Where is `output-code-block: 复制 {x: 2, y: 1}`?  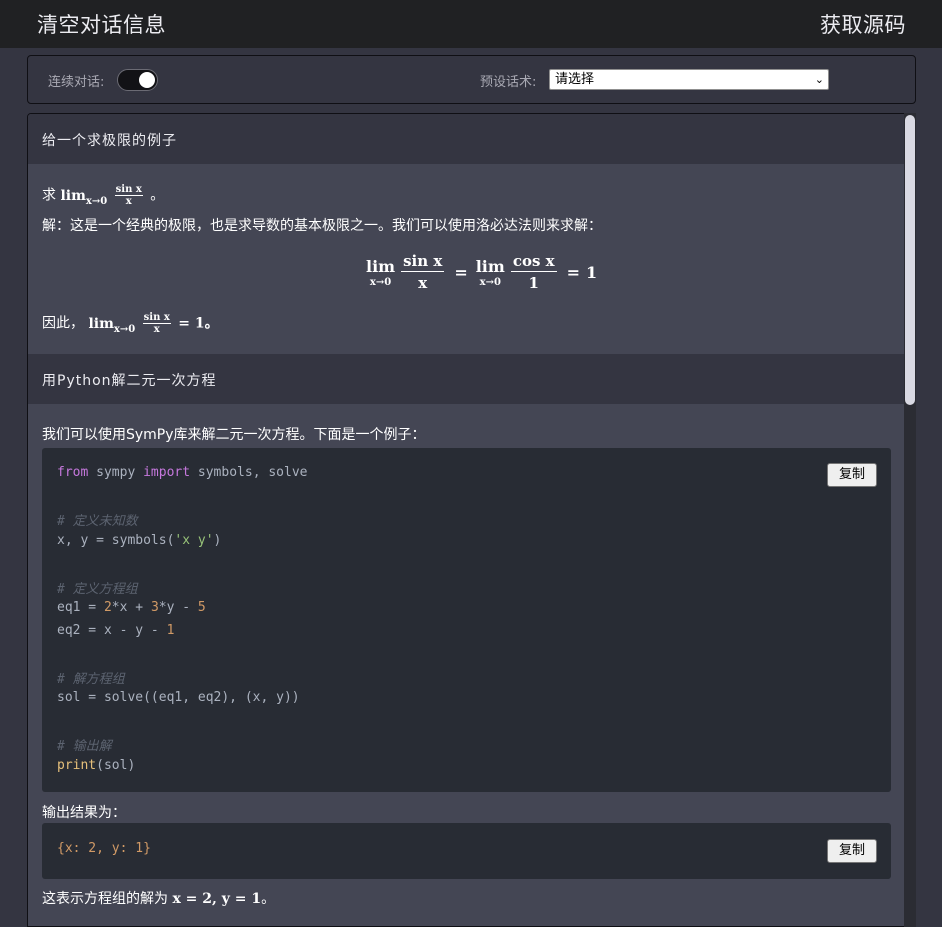
output-code-block: 复制 {x: 2, y: 1} is located at coordinates (466, 851).